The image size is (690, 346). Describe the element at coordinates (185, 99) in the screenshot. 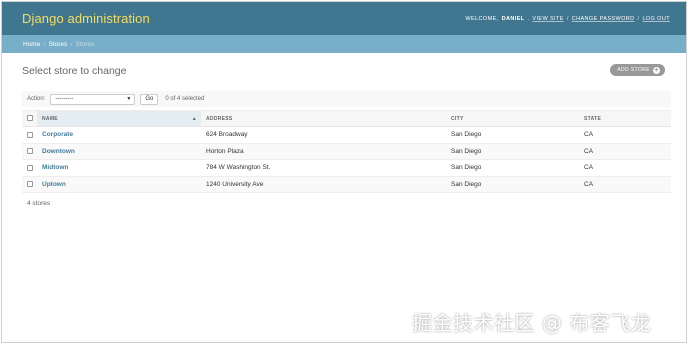

I see `selection-counter: 0 of 4 selected` at that location.